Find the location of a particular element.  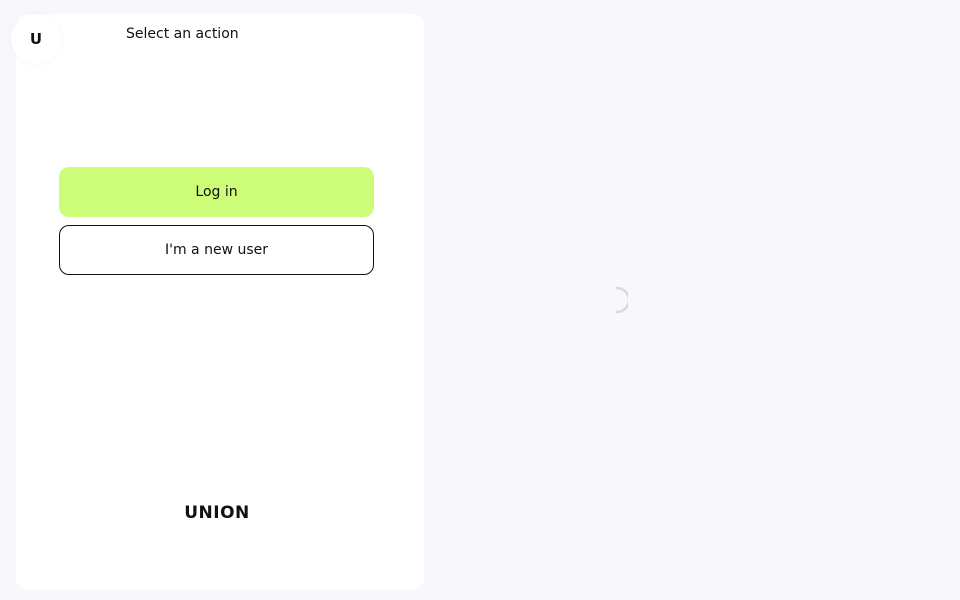

avatar-letter: U is located at coordinates (36, 39).